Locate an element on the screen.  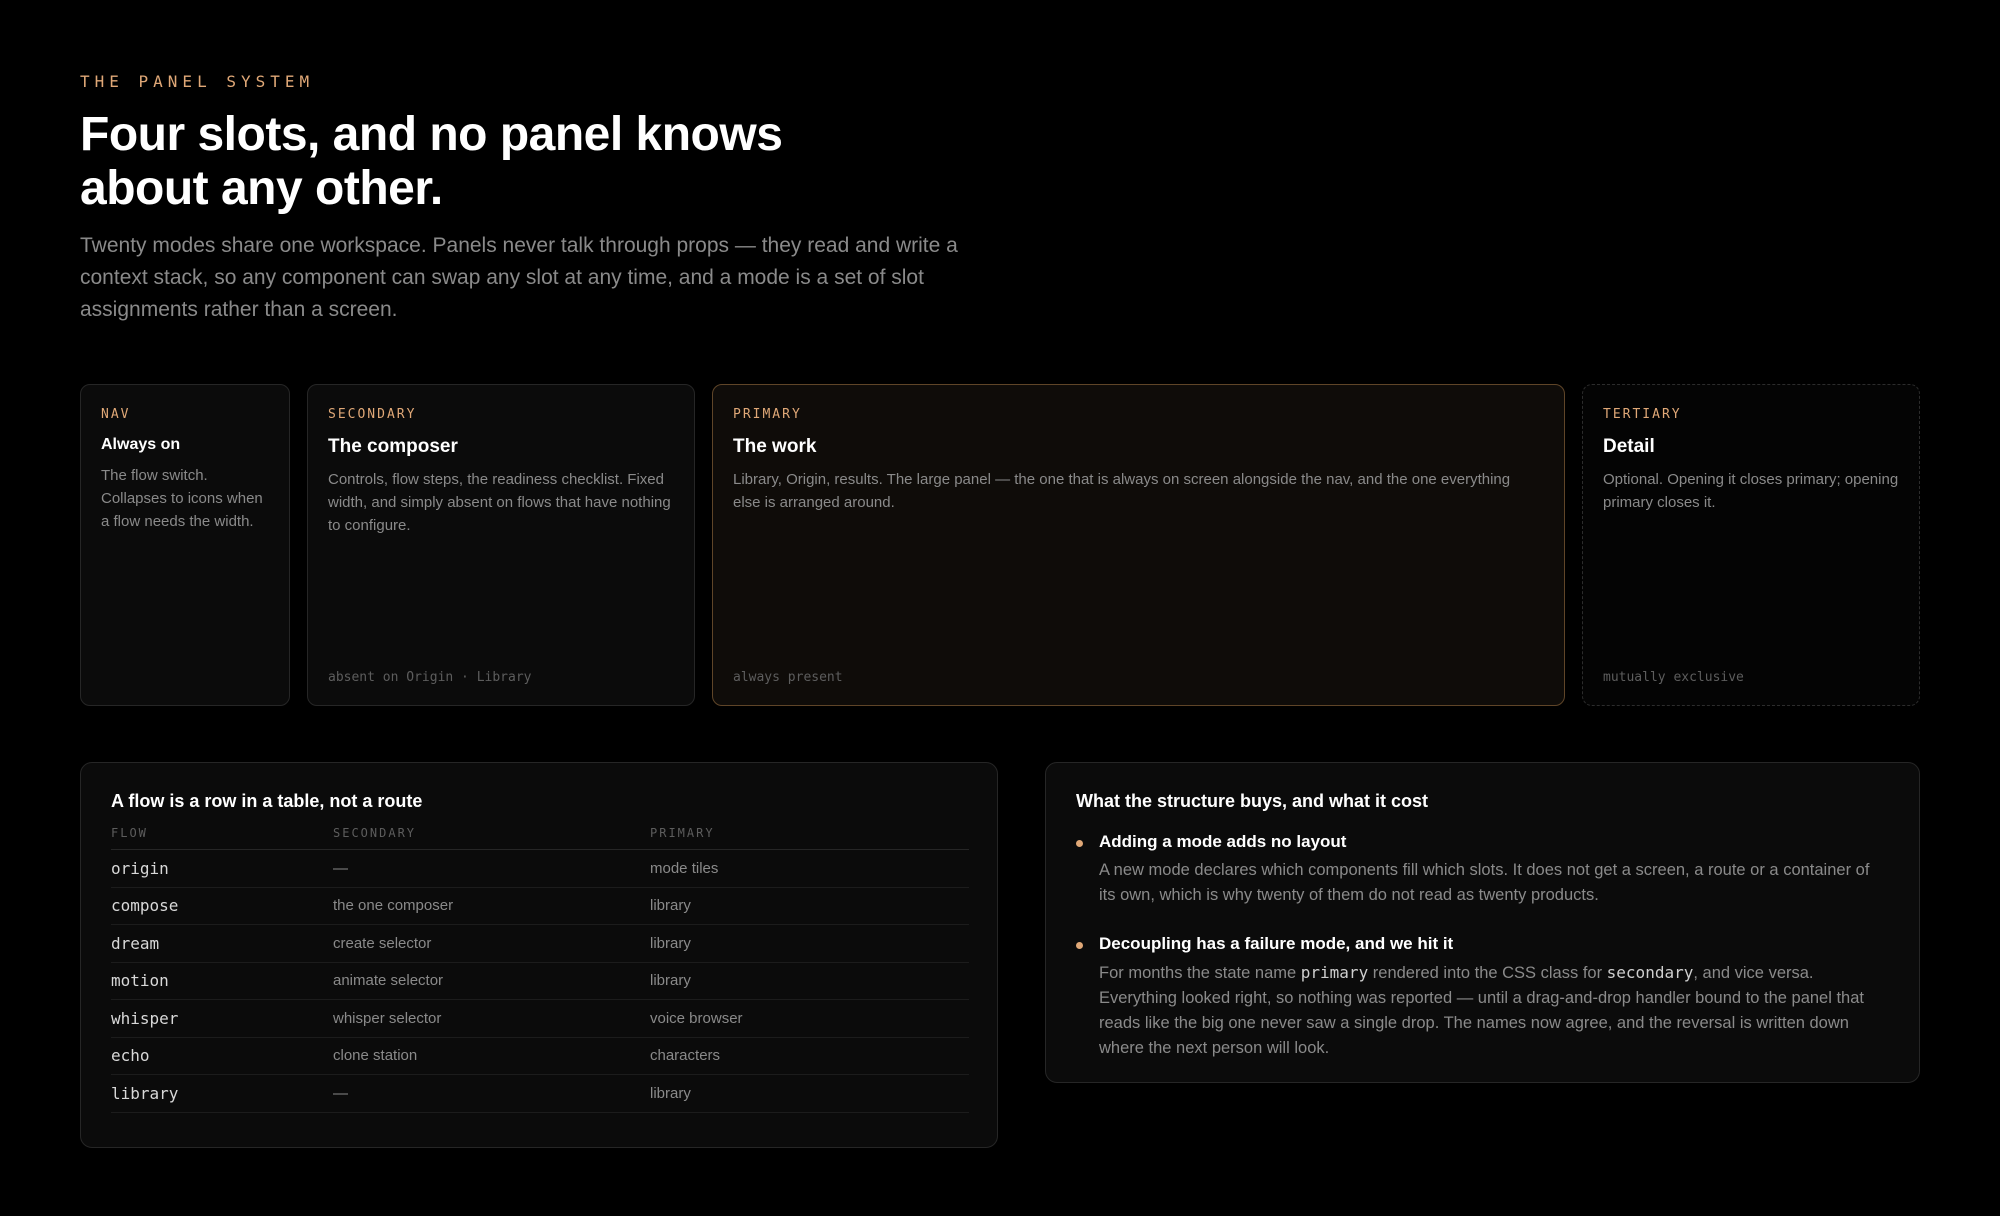
panel-slot-label: SECONDARY is located at coordinates (372, 414).